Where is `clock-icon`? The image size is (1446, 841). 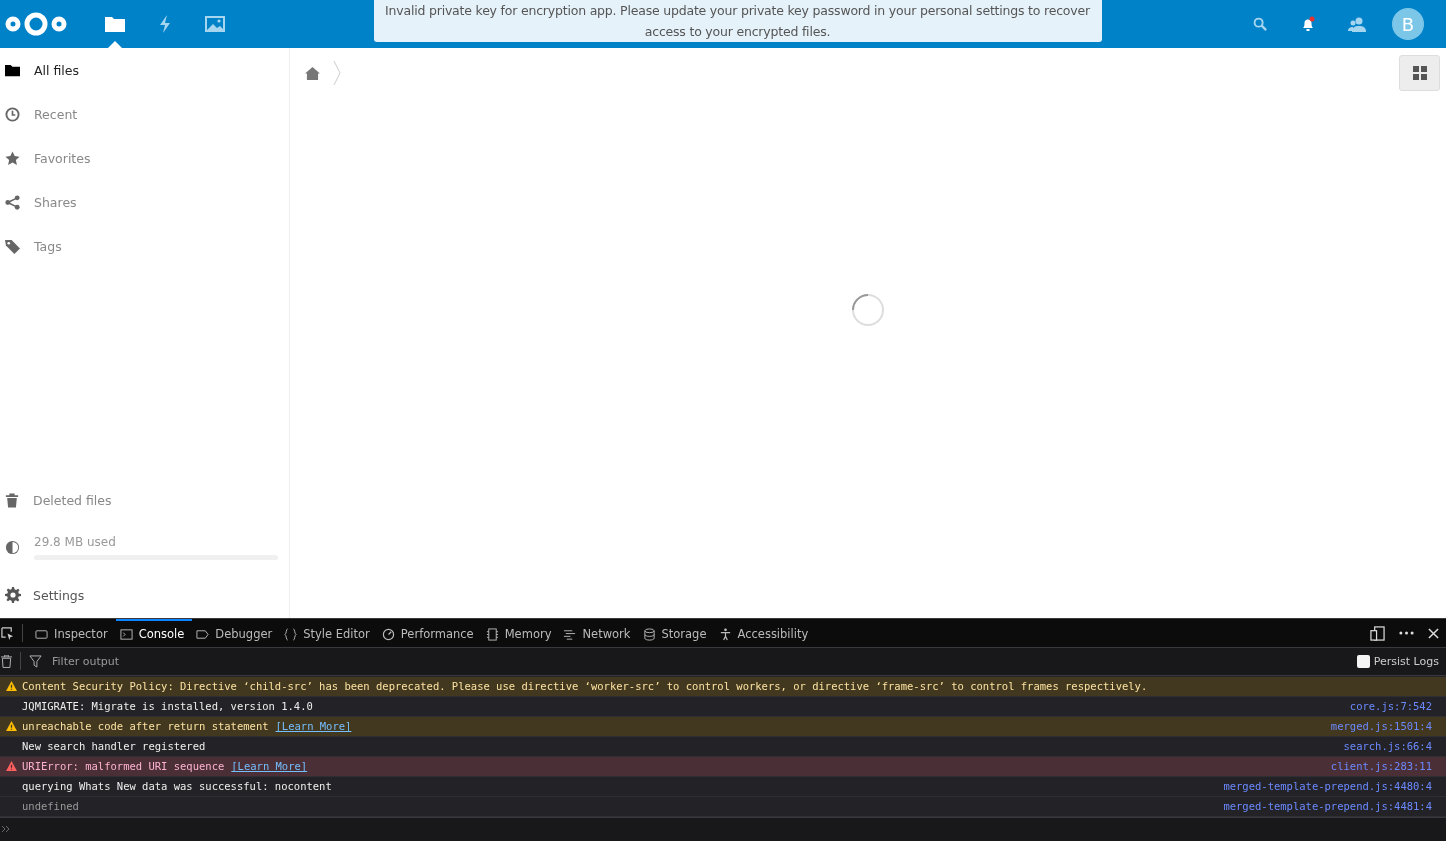 clock-icon is located at coordinates (12, 114).